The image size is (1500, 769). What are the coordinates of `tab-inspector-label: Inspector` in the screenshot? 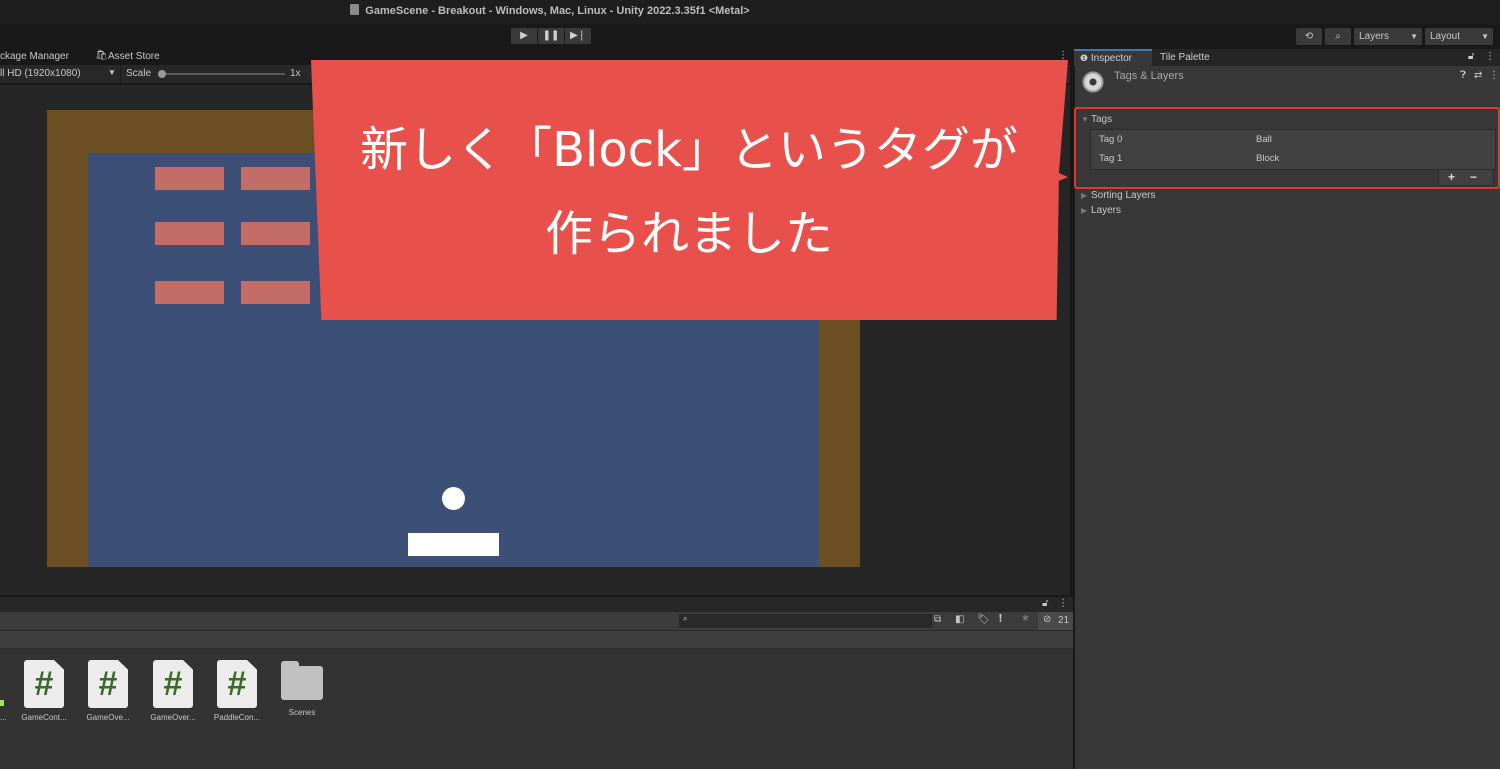 It's located at (1111, 58).